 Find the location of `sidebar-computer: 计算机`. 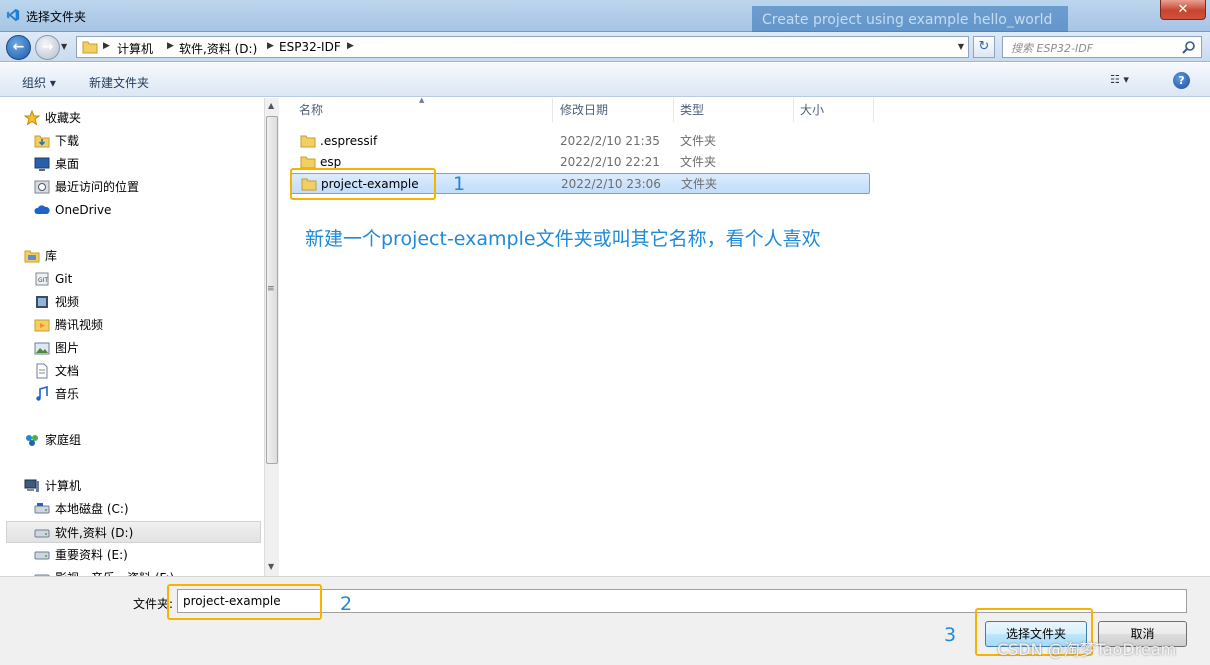

sidebar-computer: 计算机 is located at coordinates (139, 486).